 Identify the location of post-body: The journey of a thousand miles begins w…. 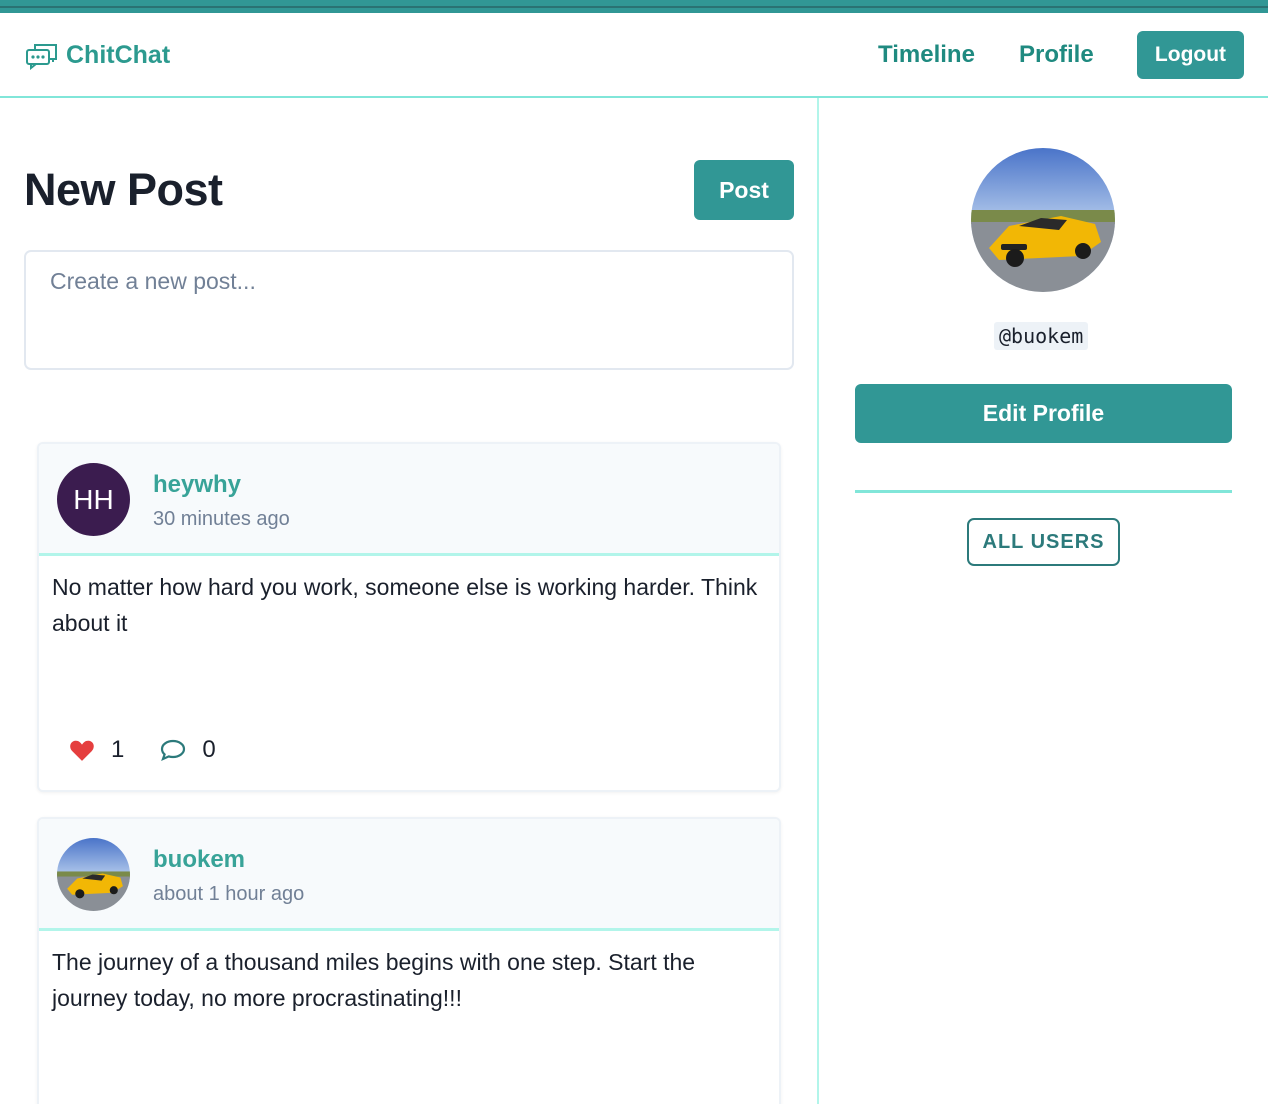
(374, 980).